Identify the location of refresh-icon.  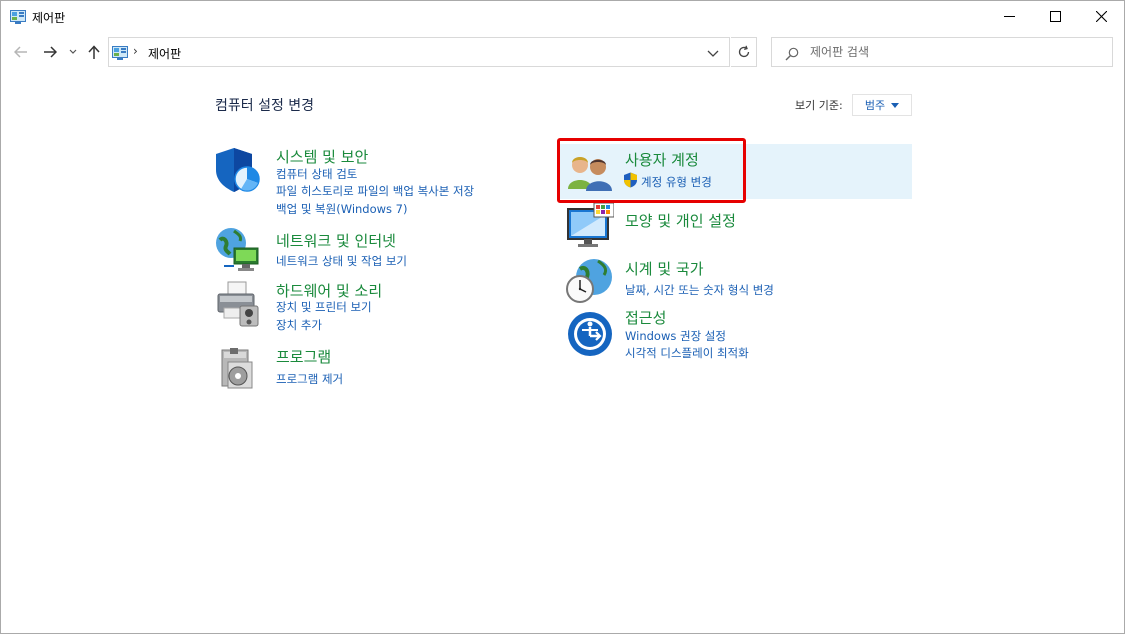
(743, 51).